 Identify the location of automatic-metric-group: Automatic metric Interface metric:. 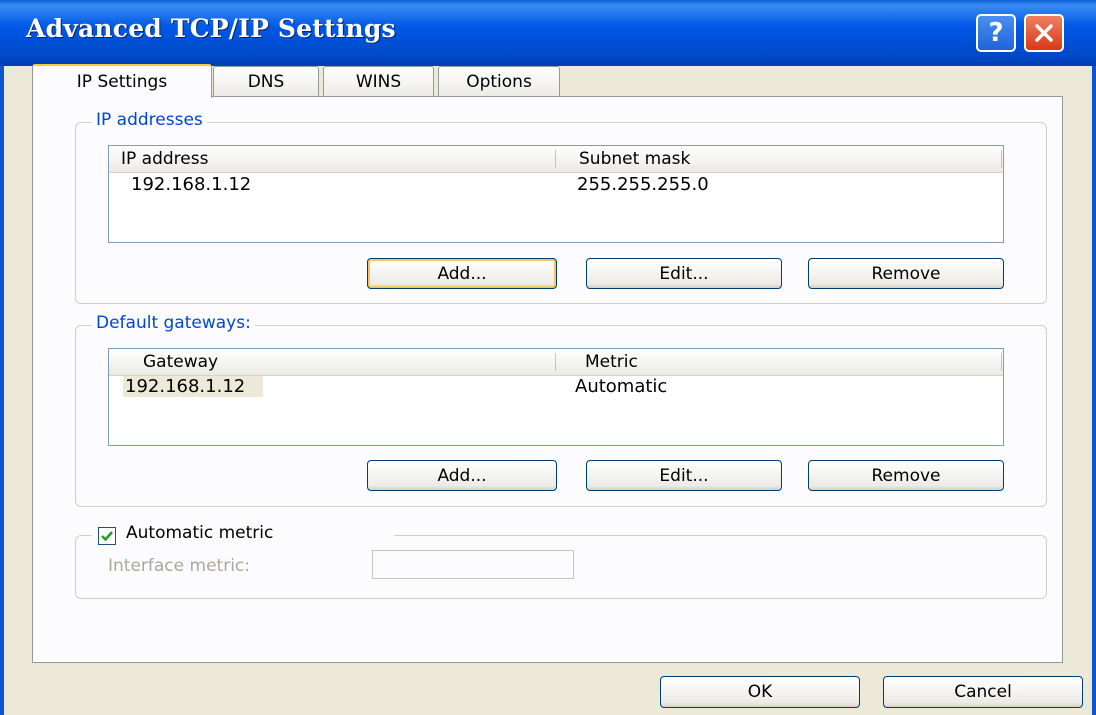
(561, 560).